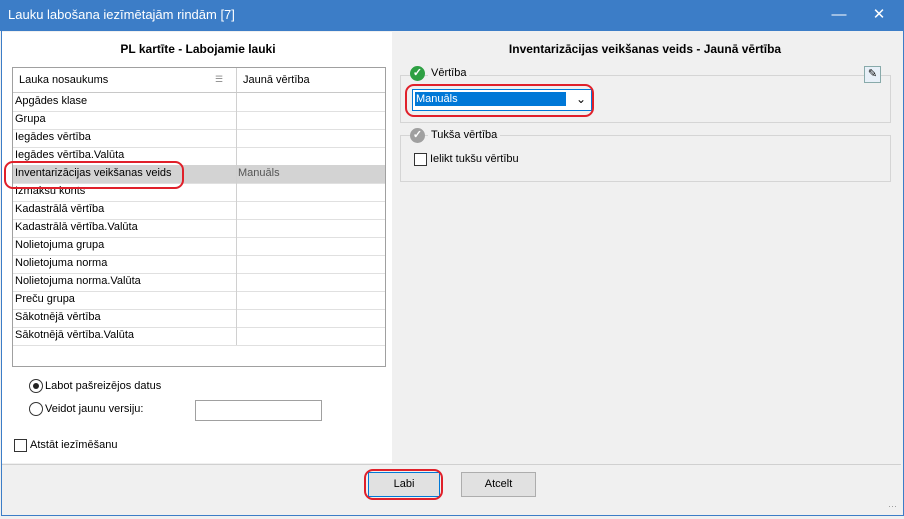  What do you see at coordinates (53, 137) in the screenshot?
I see `field-name-cell: Iegādes vērtība` at bounding box center [53, 137].